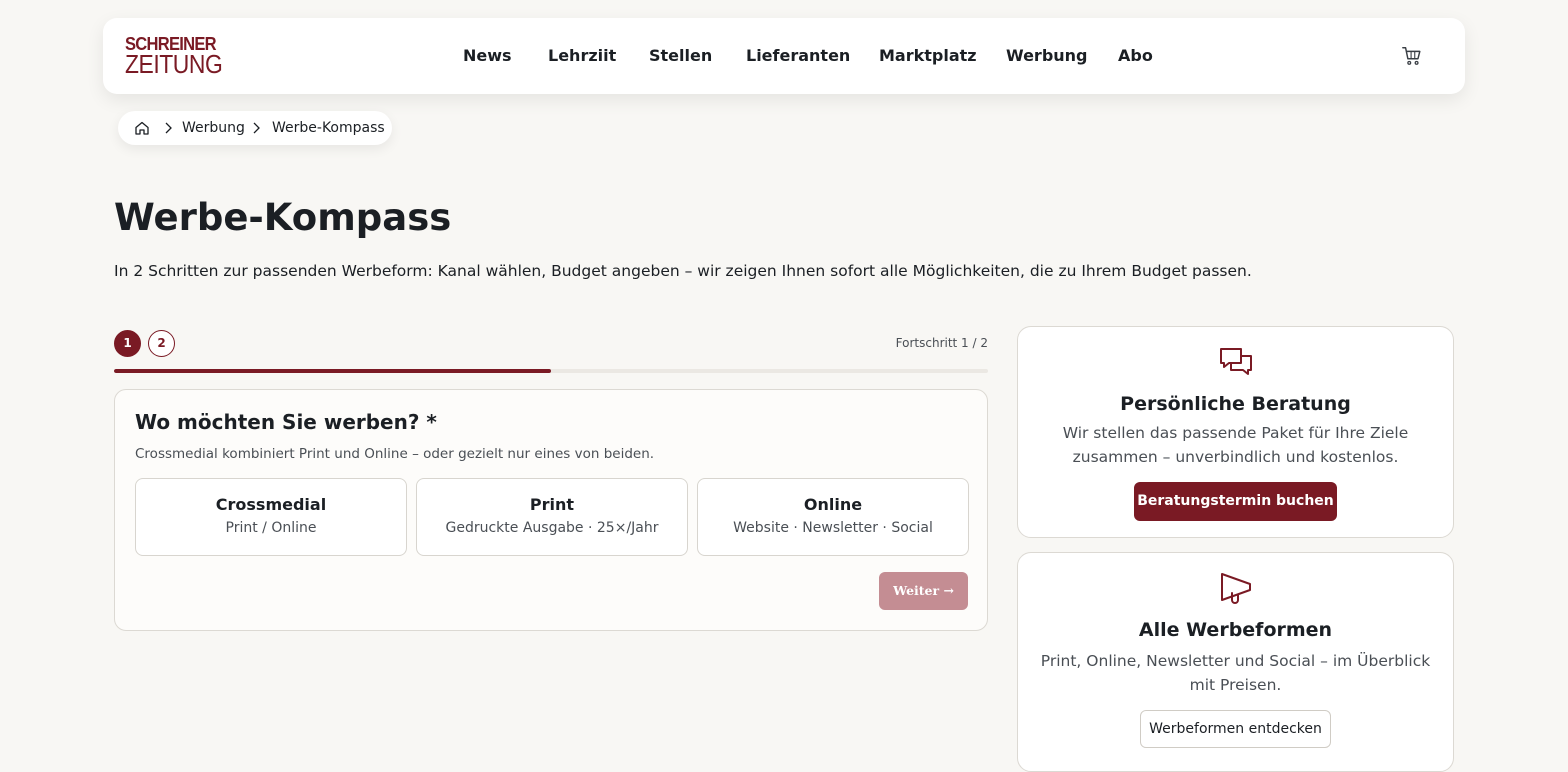 This screenshot has width=1568, height=772. I want to click on nav-item-abo: Abo, so click(1135, 55).